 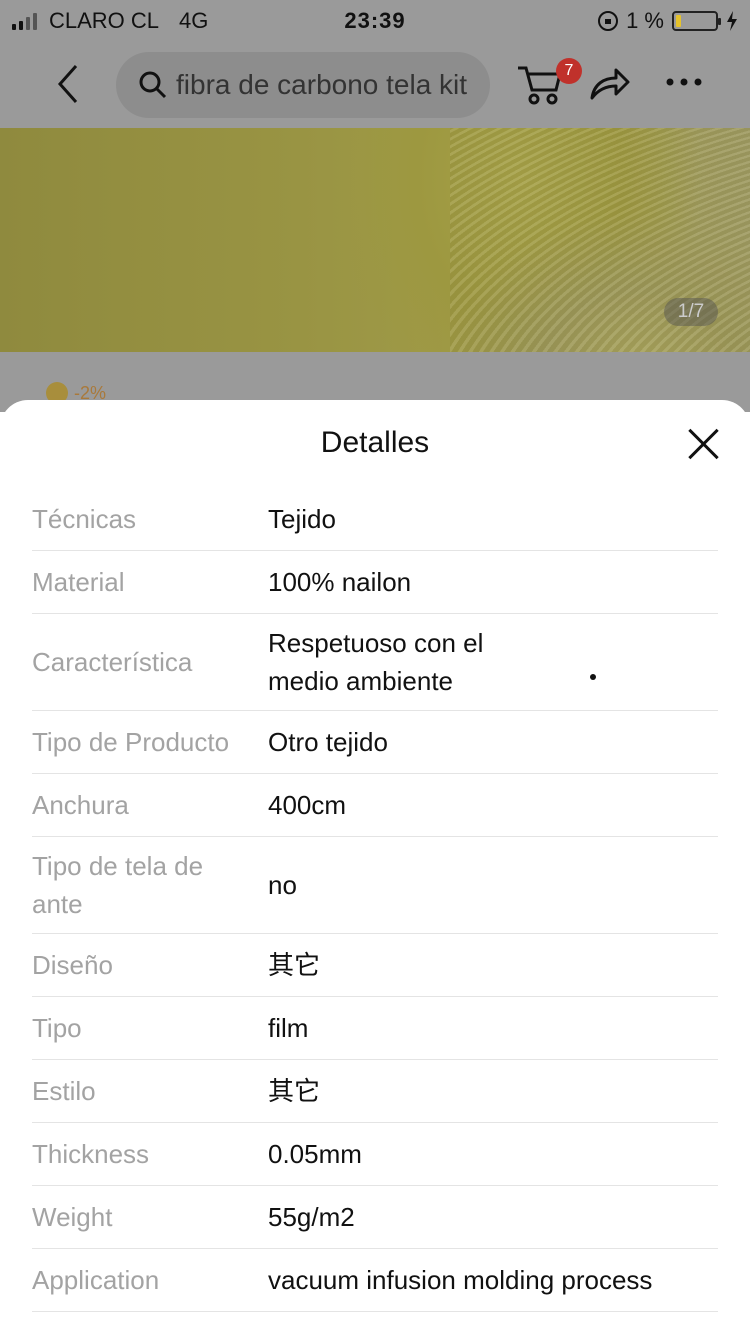 I want to click on detail-label: Thickness, so click(x=91, y=1154).